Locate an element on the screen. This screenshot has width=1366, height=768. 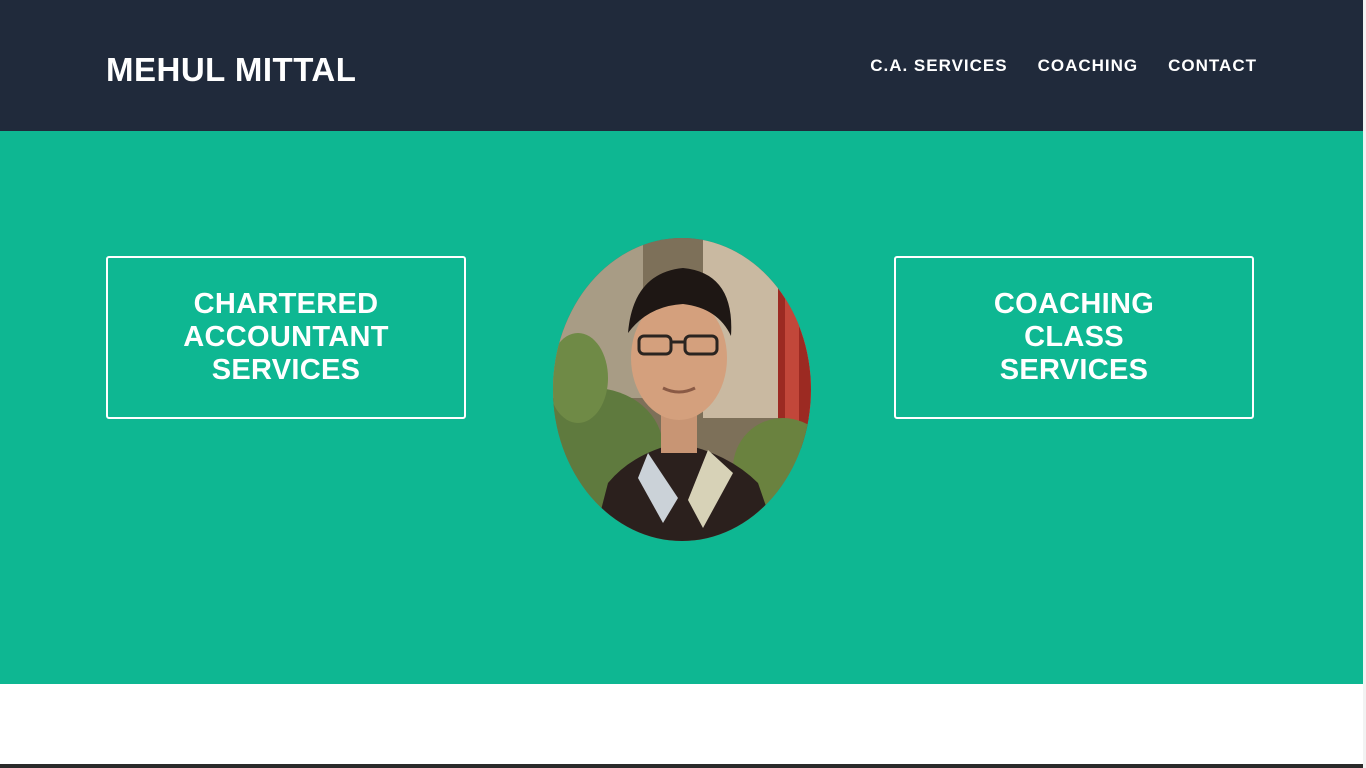
main-nav: C.A. SERVICES COACHING CONTACT is located at coordinates (1063, 66).